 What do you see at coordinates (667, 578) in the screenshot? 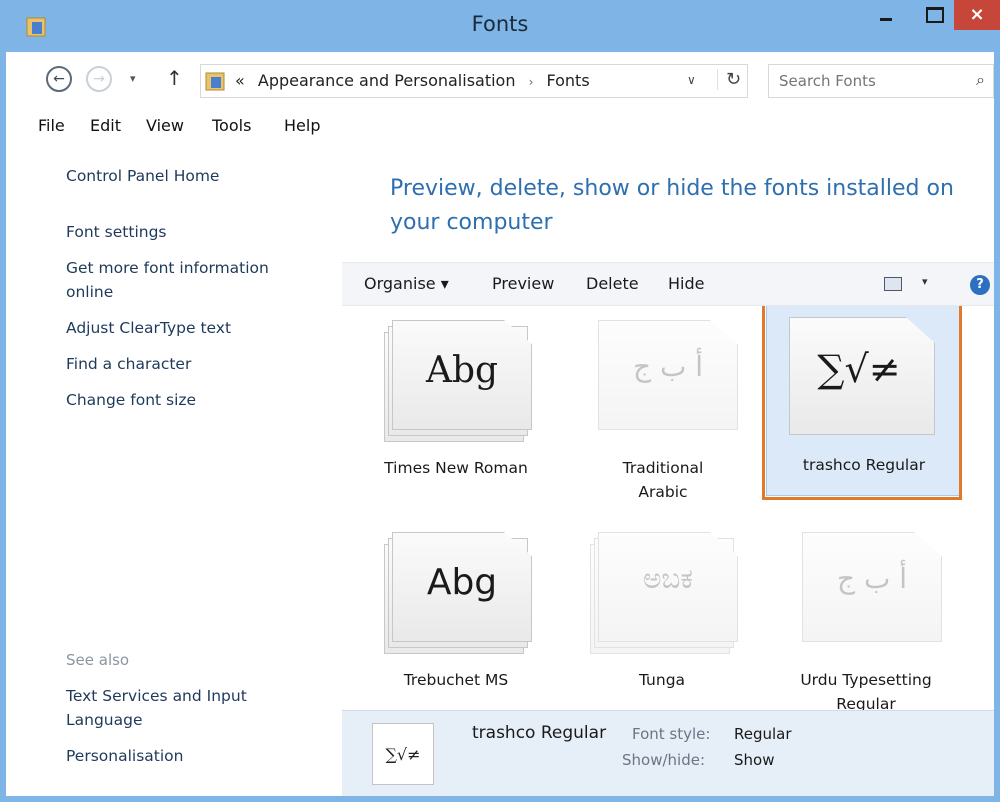
I see `font-sample: ಅಬಕ` at bounding box center [667, 578].